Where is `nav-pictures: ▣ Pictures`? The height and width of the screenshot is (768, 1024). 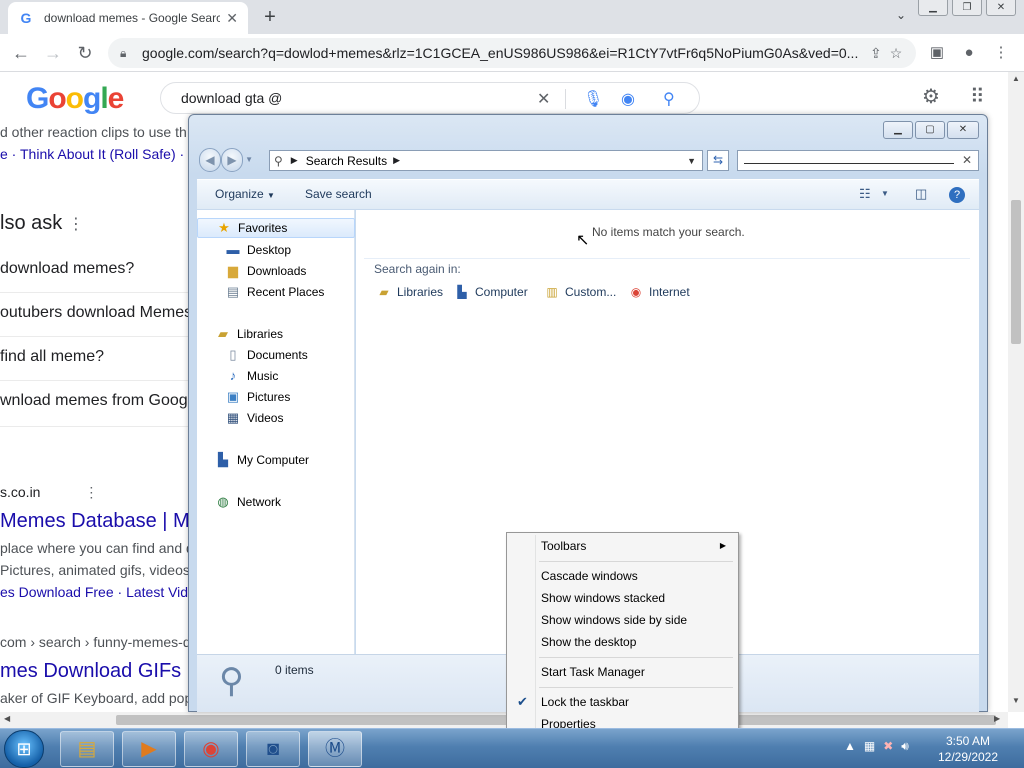 nav-pictures: ▣ Pictures is located at coordinates (276, 397).